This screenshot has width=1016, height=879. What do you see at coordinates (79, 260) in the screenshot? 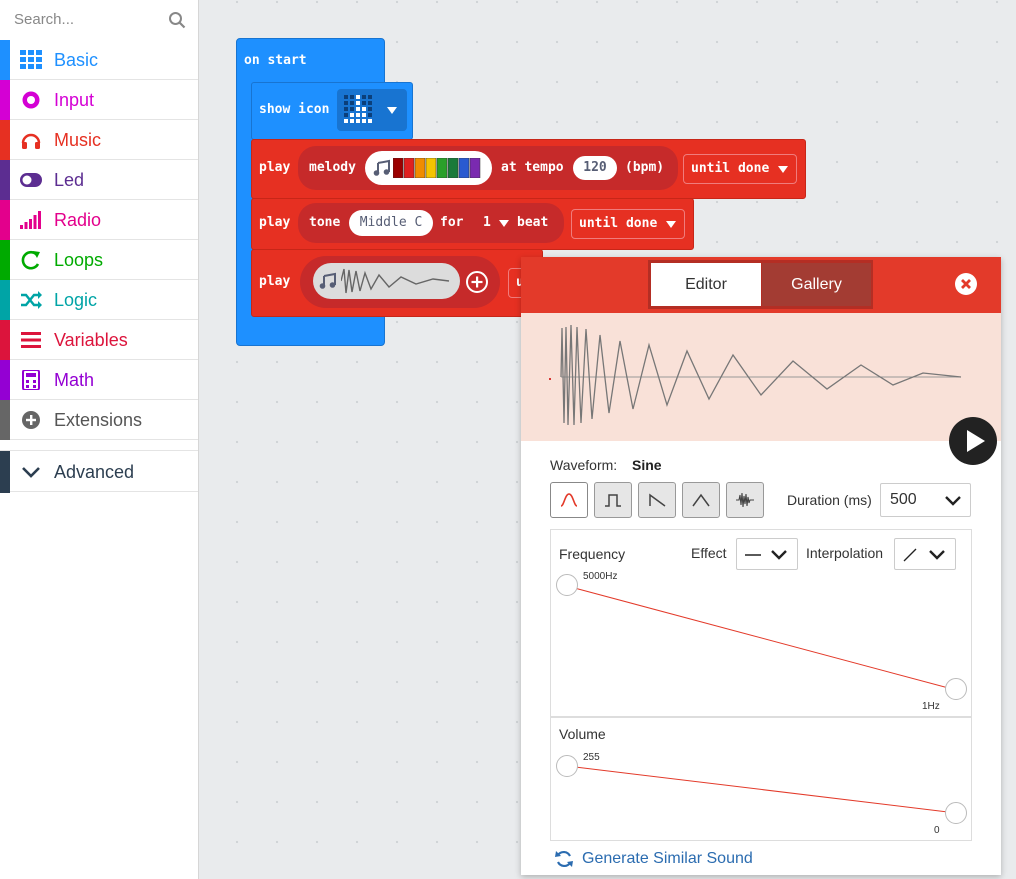
I see `category-label: Loops` at bounding box center [79, 260].